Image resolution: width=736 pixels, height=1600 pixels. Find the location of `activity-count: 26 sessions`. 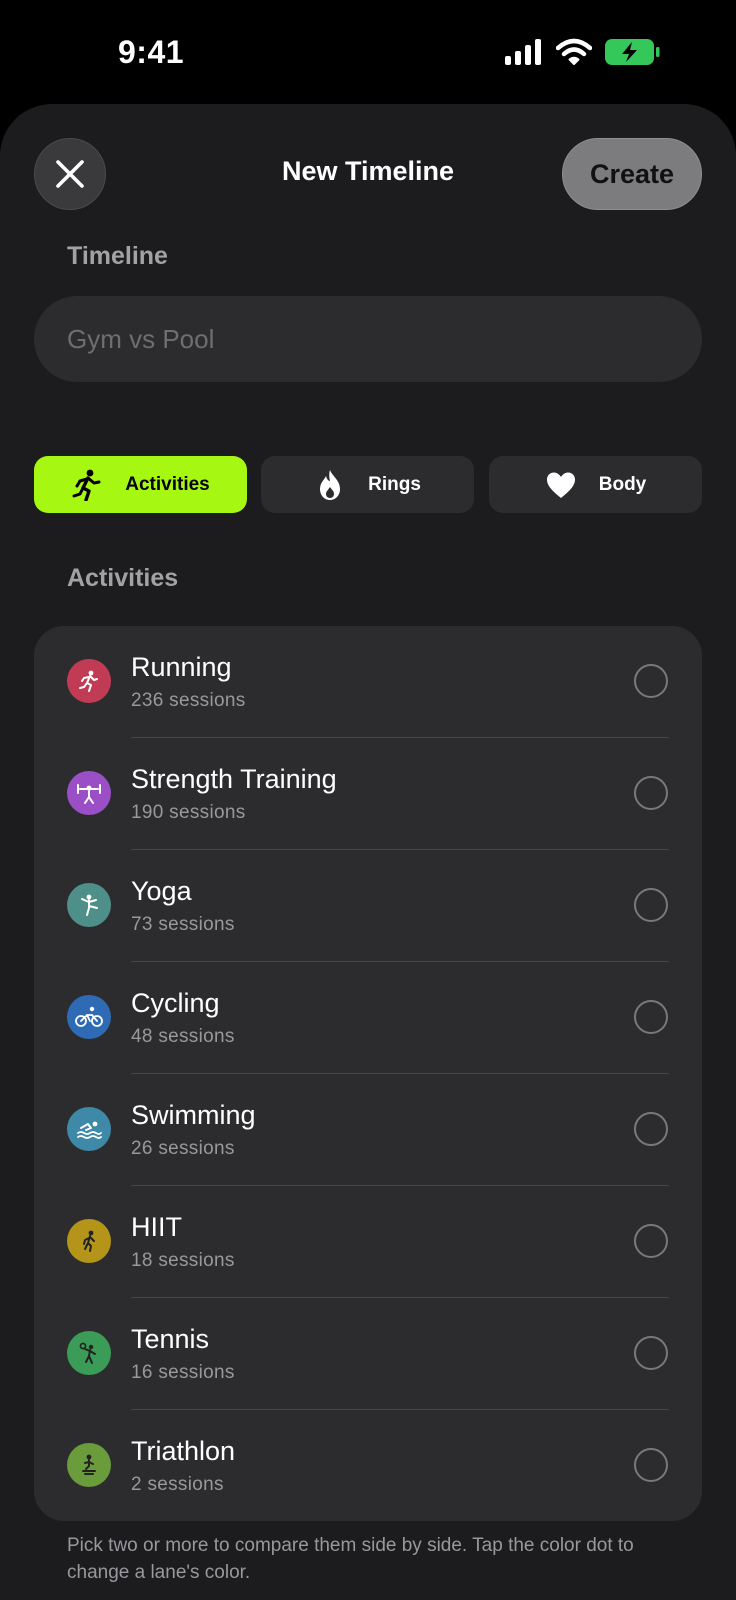

activity-count: 26 sessions is located at coordinates (183, 1148).